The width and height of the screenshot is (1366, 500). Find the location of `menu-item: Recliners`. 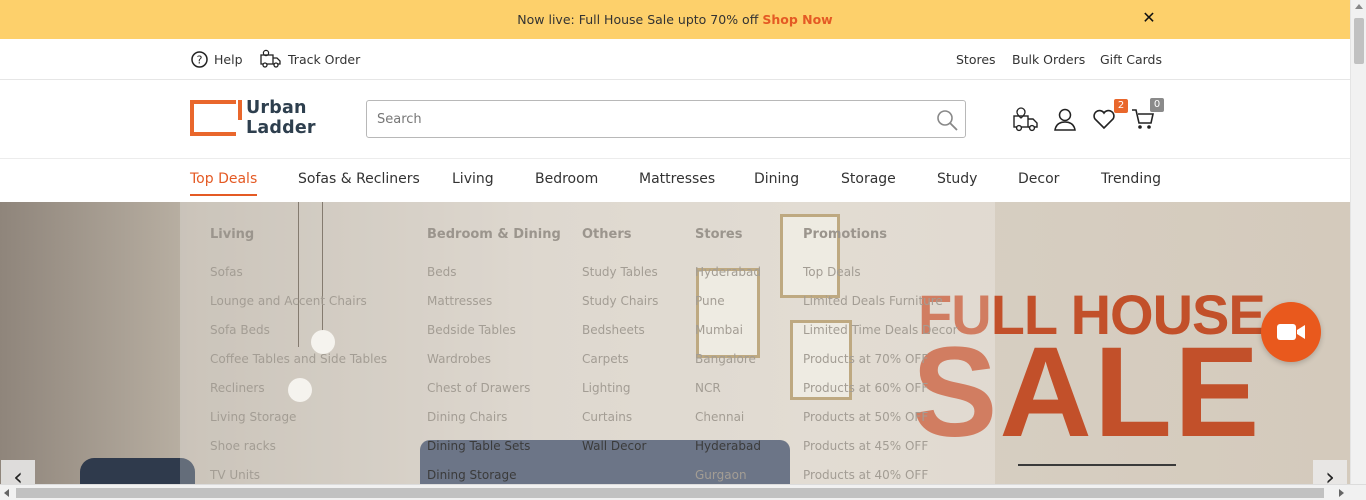

menu-item: Recliners is located at coordinates (237, 388).